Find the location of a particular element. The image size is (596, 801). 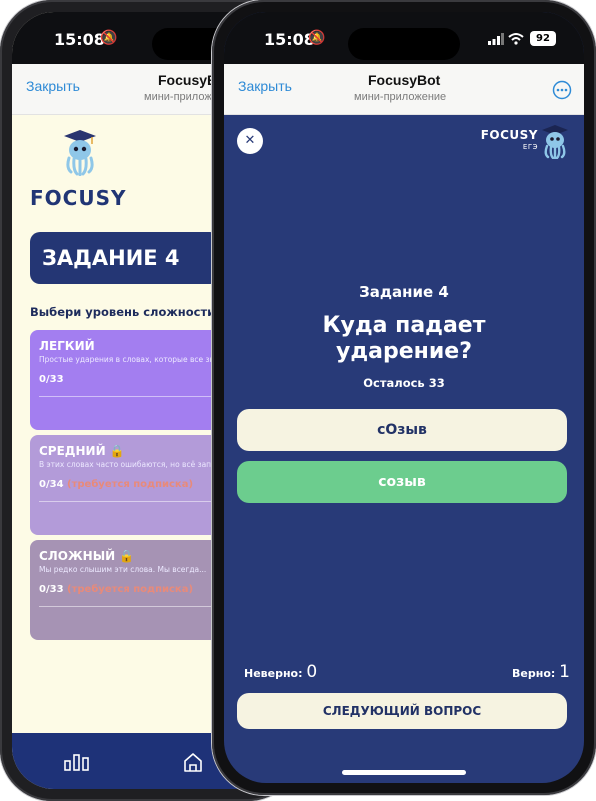

status-time: 15:08 is located at coordinates (79, 39).